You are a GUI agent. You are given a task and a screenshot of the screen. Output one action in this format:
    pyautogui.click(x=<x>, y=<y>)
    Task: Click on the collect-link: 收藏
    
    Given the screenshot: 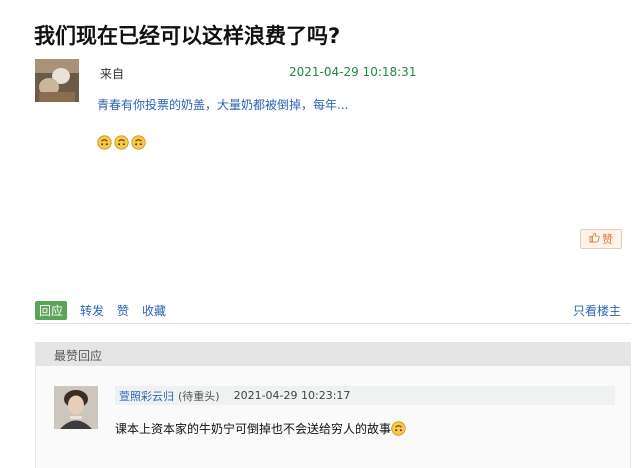 What is the action you would take?
    pyautogui.click(x=154, y=310)
    